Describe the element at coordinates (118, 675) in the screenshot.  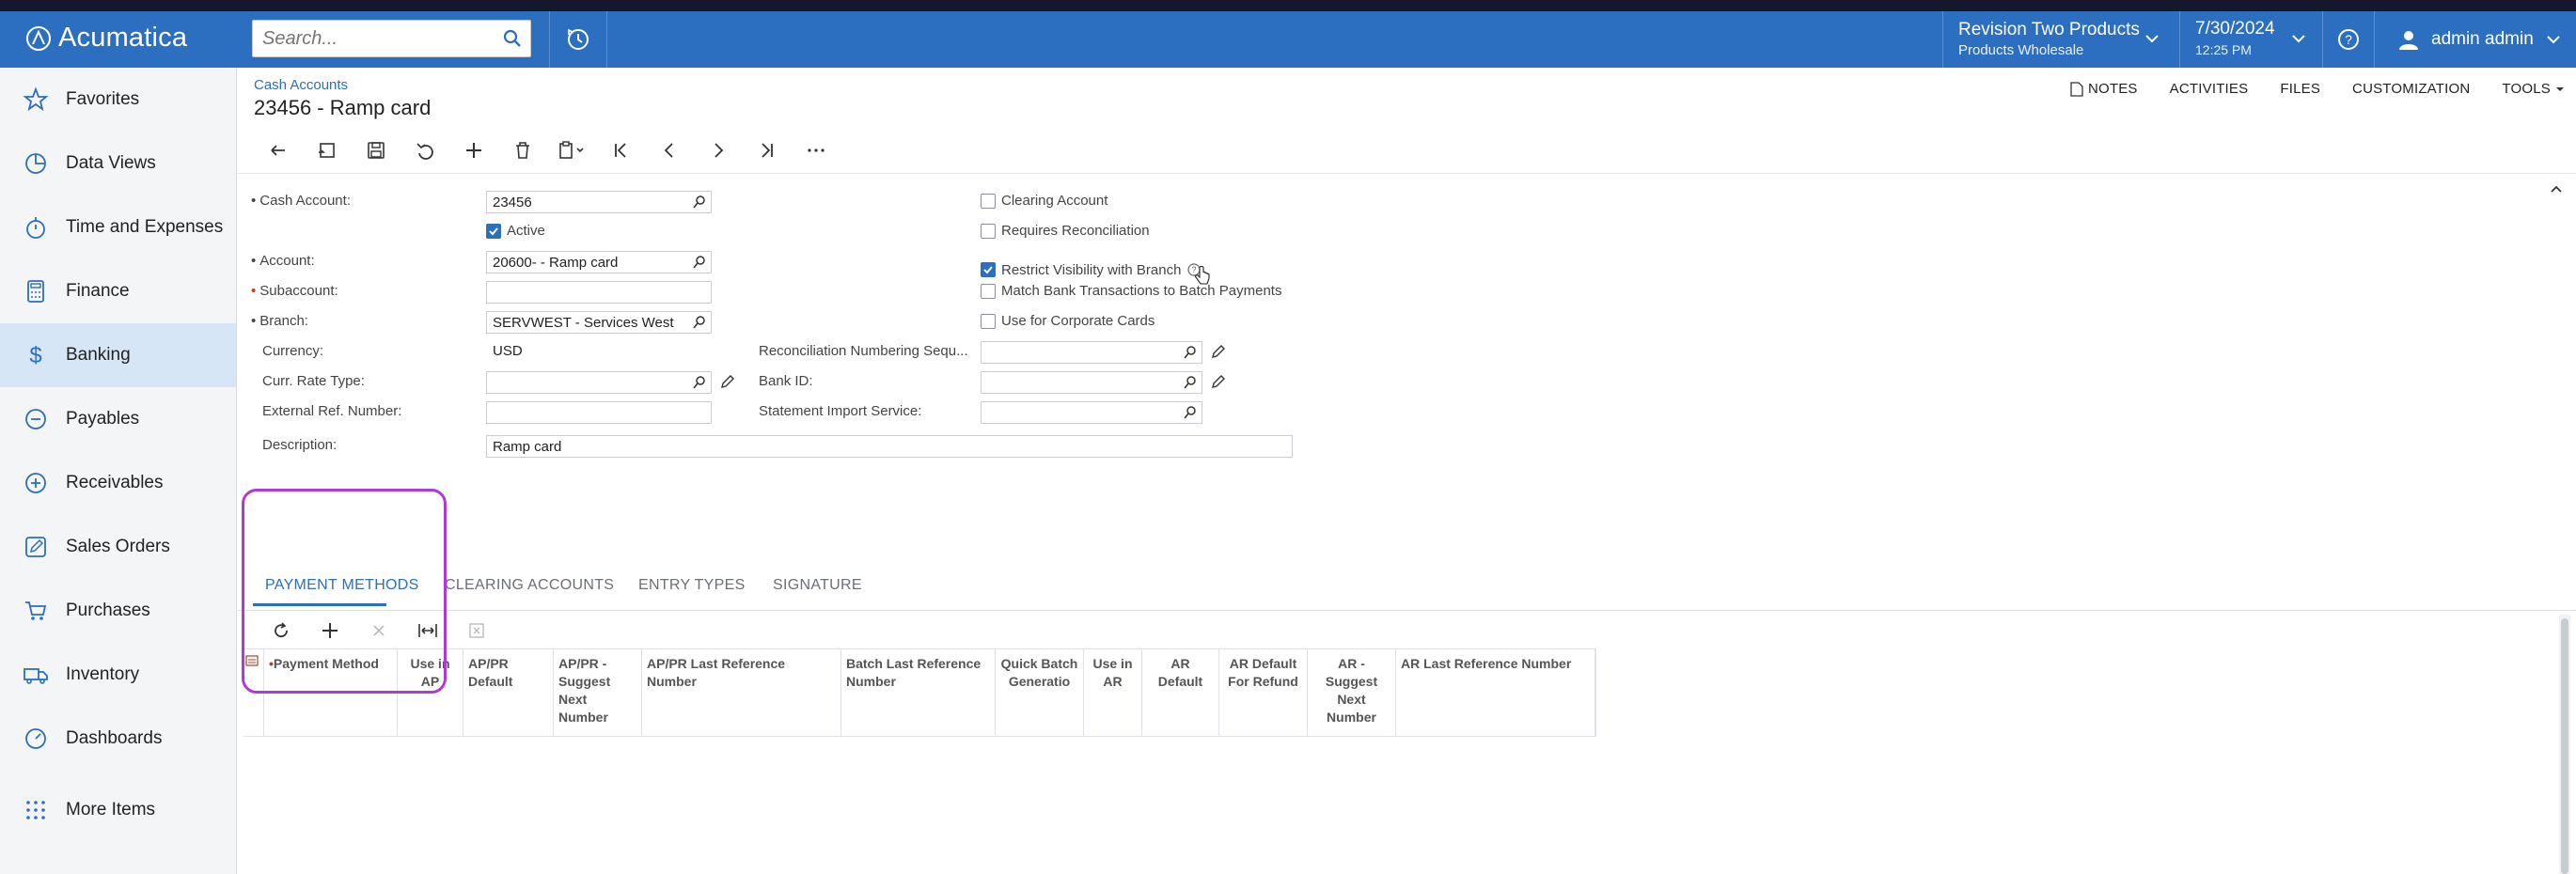
I see `sidebar-item-inventory: Inventory` at that location.